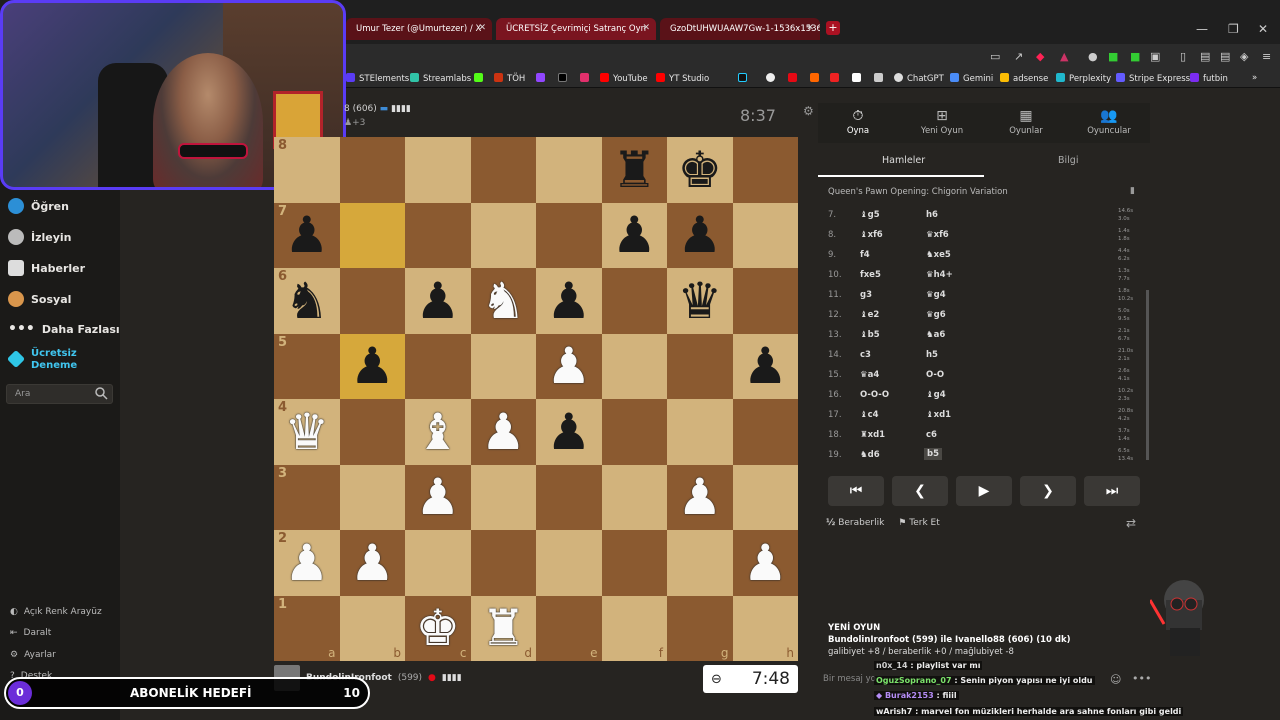 This screenshot has height=720, width=1280. I want to click on black-move: O-O, so click(935, 375).